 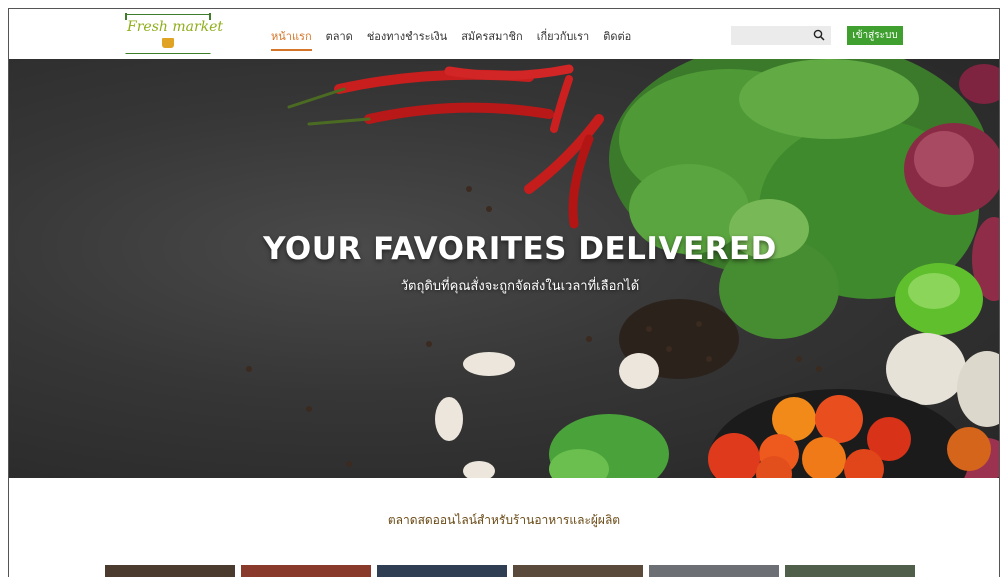 What do you see at coordinates (407, 39) in the screenshot?
I see `nav-item-payment: ช่องทางชำระเงิน` at bounding box center [407, 39].